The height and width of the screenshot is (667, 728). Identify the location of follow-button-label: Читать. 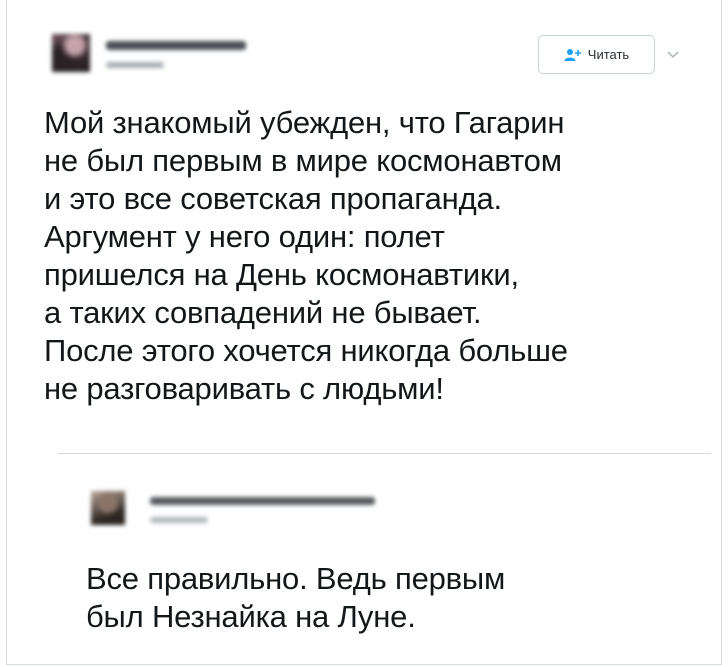
(608, 54).